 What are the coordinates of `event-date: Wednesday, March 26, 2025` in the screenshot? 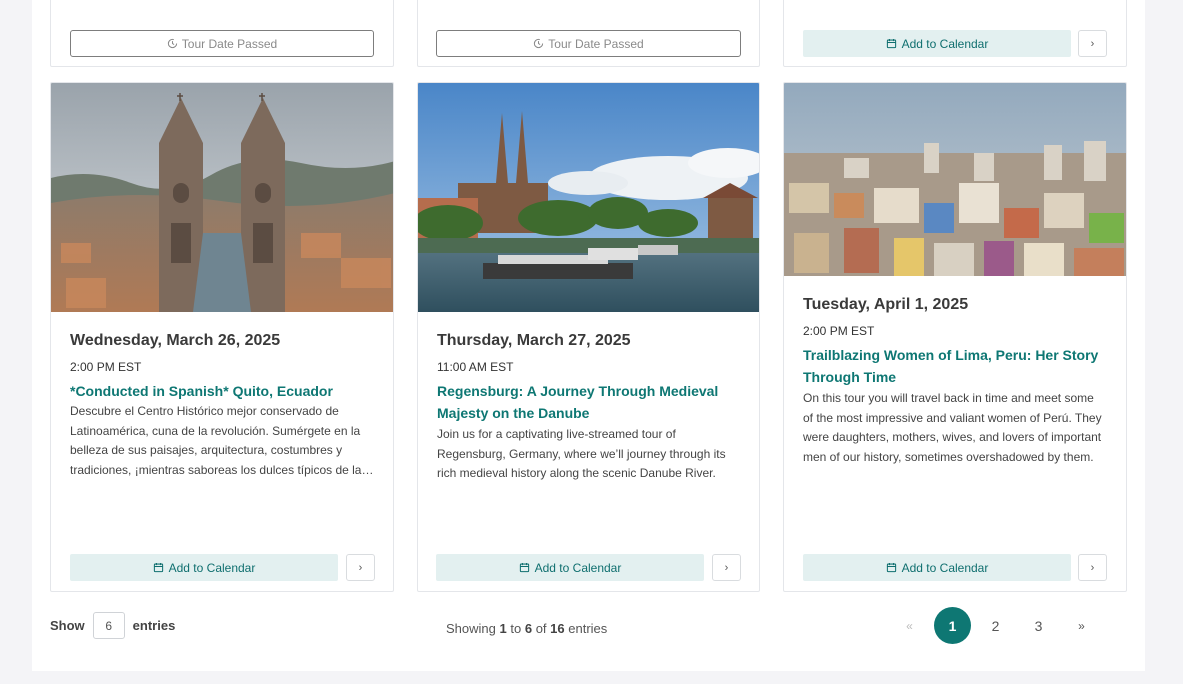 It's located at (175, 340).